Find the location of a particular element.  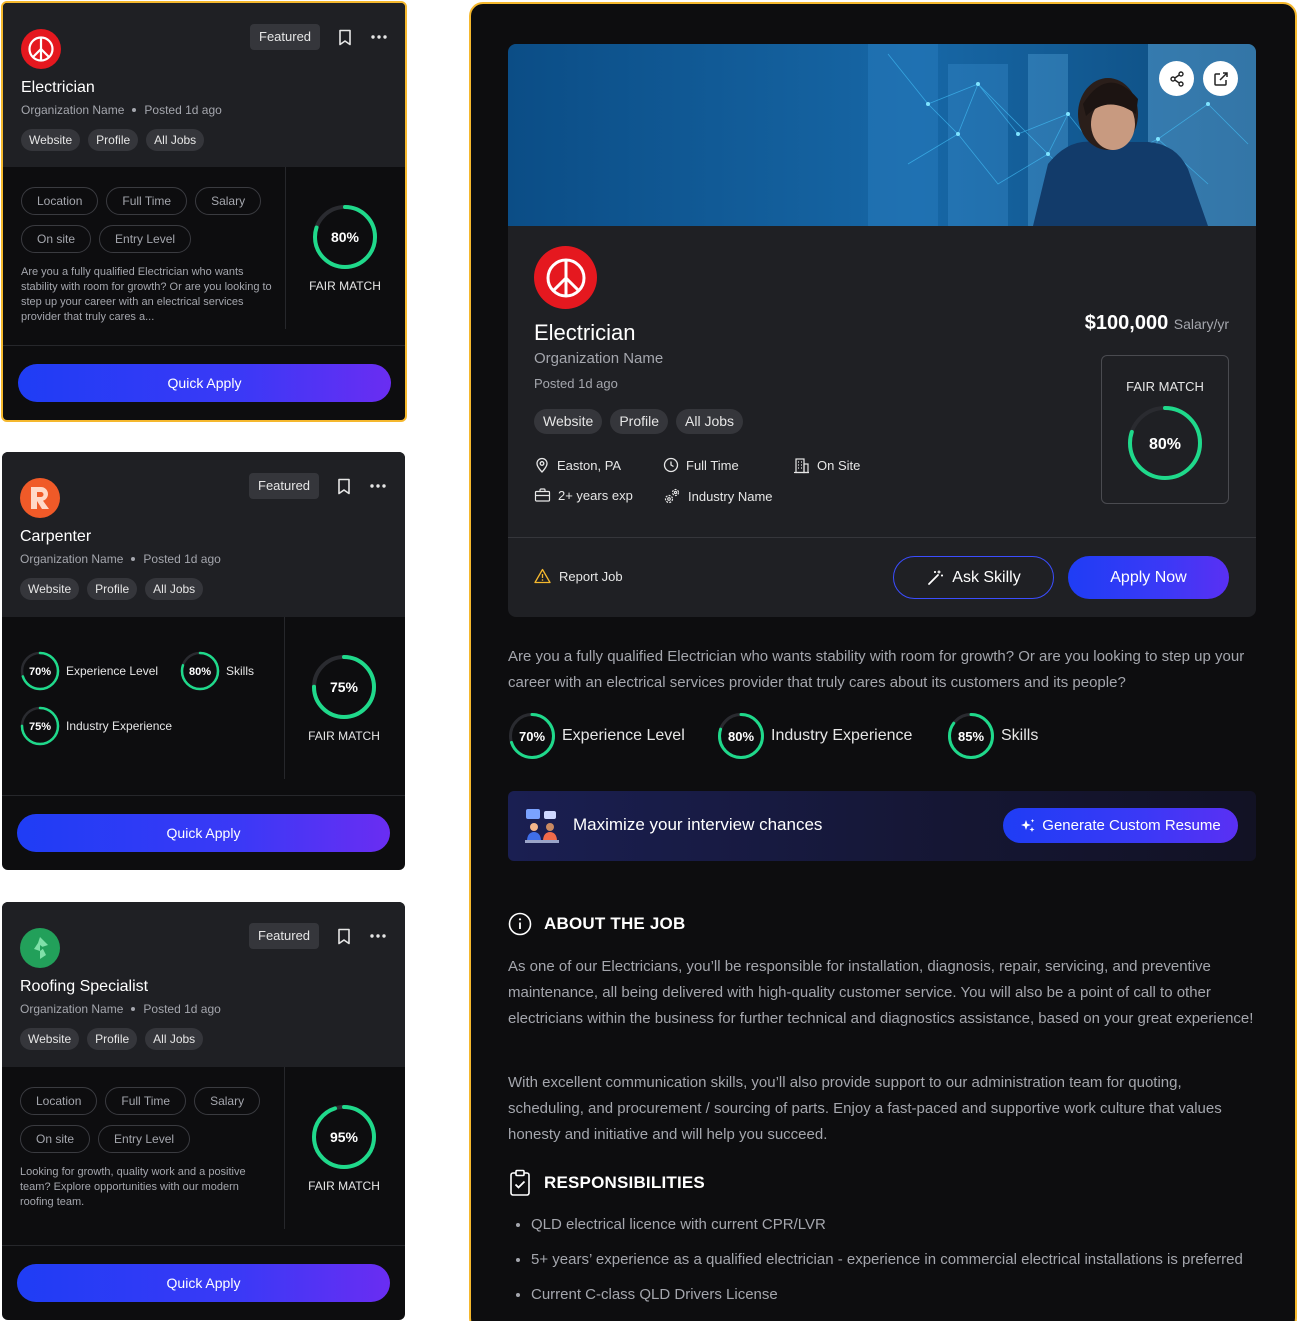

external-link-icon is located at coordinates (1220, 78).